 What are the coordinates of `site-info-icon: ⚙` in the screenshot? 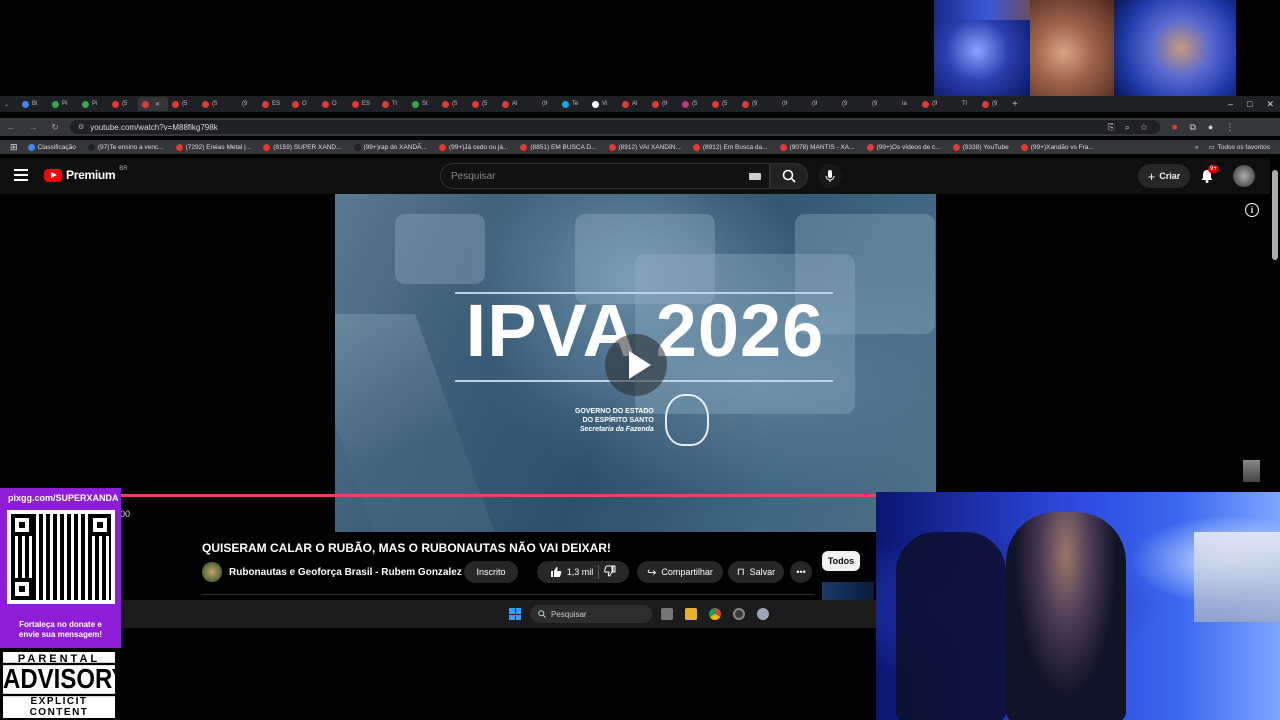 It's located at (81, 127).